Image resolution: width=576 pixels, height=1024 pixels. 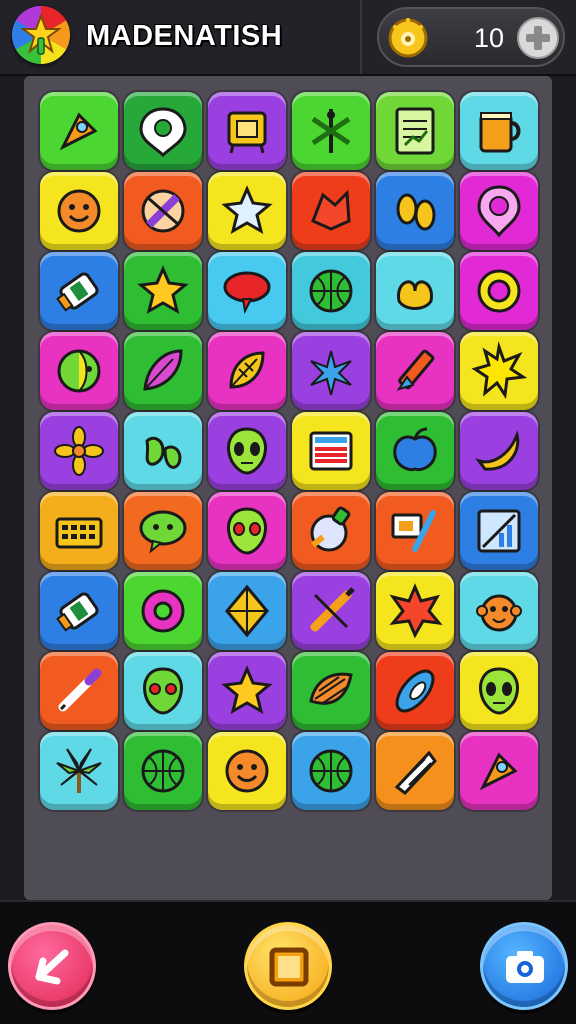 I want to click on alien-head-icon, so click(x=163, y=691).